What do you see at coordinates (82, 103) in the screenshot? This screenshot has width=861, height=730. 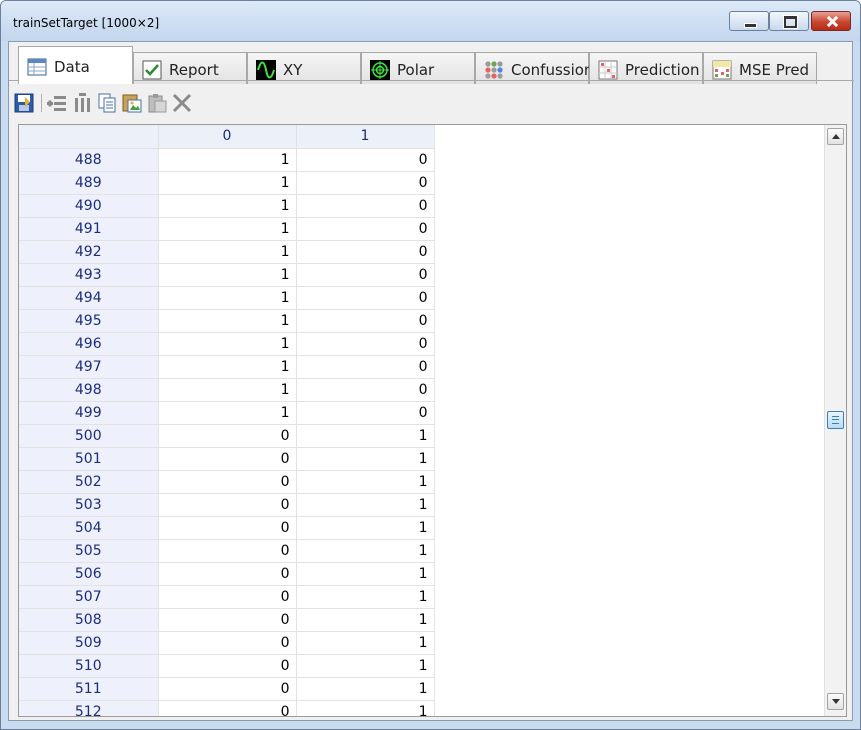 I see `insert-column-icon` at bounding box center [82, 103].